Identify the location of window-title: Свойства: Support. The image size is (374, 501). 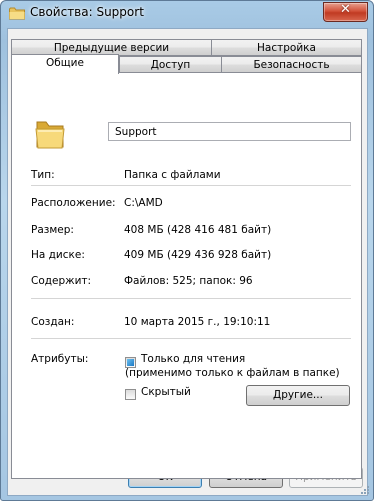
(87, 12).